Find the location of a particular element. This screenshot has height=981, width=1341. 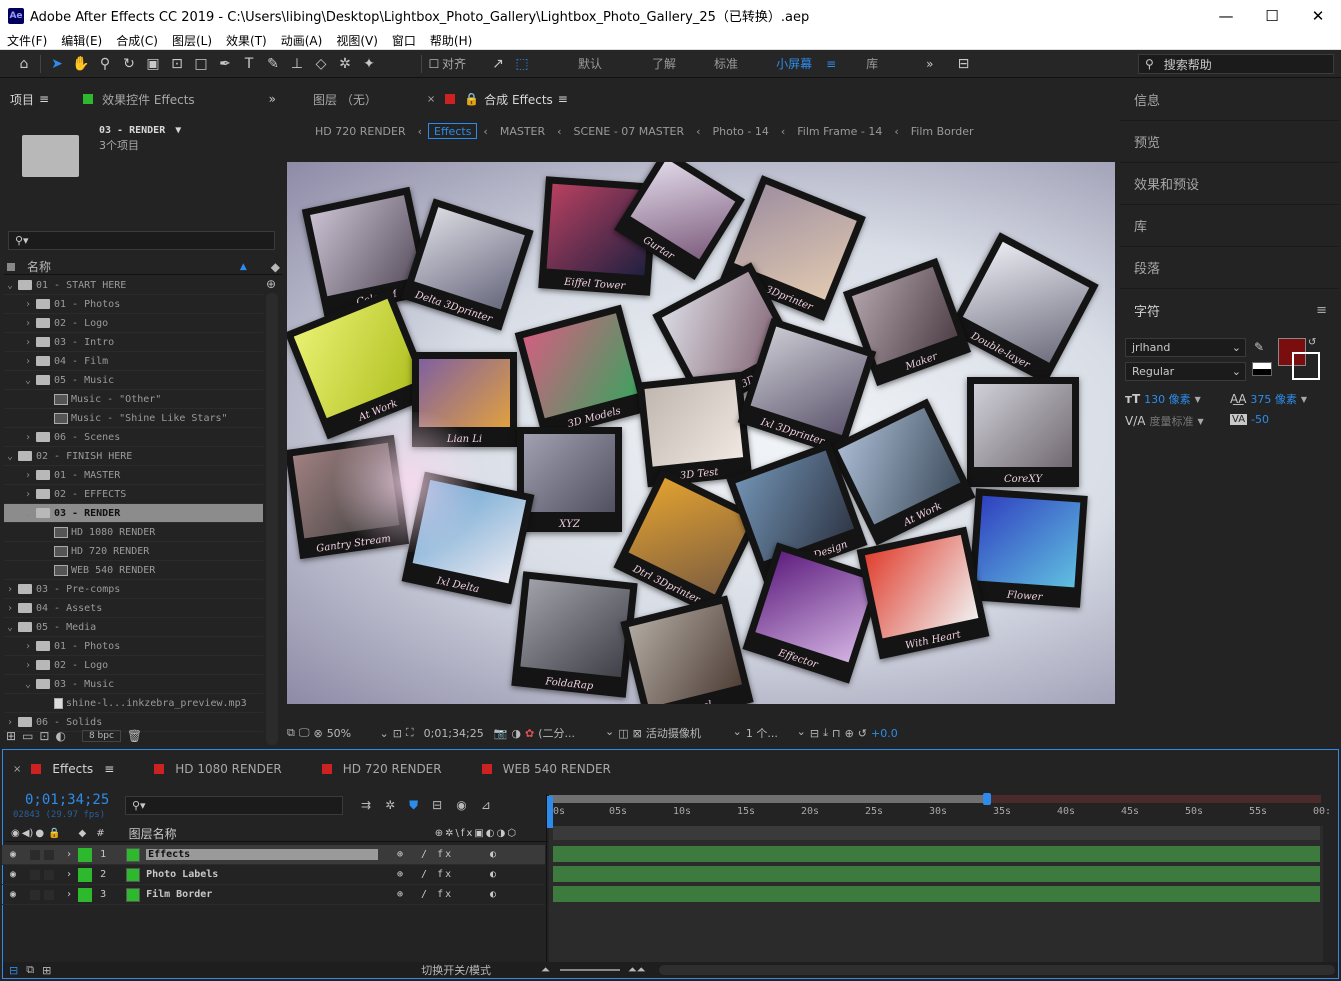

motion-blur-toggle: ◐ is located at coordinates (493, 894).